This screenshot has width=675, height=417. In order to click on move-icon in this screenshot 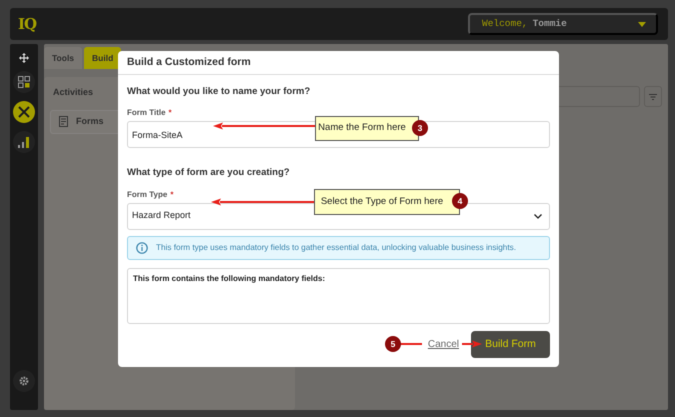, I will do `click(24, 58)`.